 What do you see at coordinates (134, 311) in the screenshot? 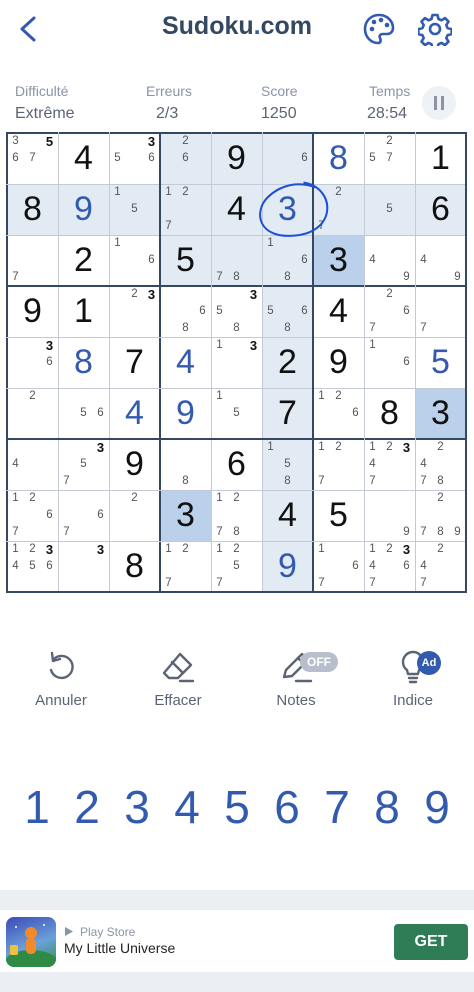
I see `sudoku-cell: 23` at bounding box center [134, 311].